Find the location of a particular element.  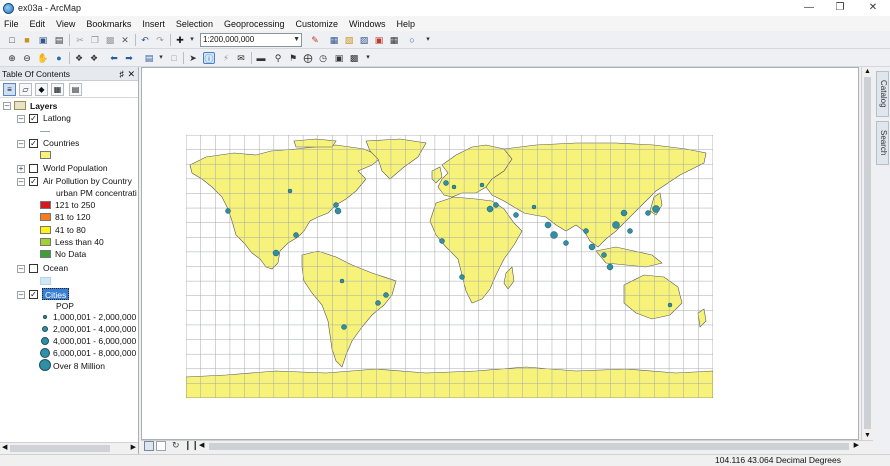

identify-icon: ⓘ is located at coordinates (209, 58).